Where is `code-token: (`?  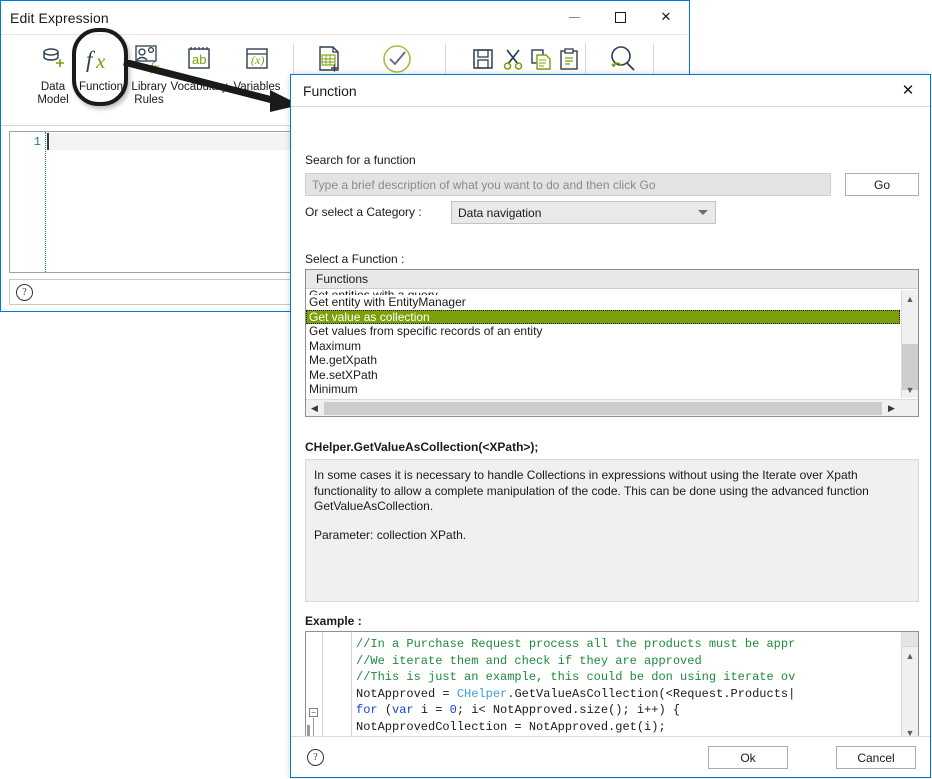
code-token: ( is located at coordinates (388, 710).